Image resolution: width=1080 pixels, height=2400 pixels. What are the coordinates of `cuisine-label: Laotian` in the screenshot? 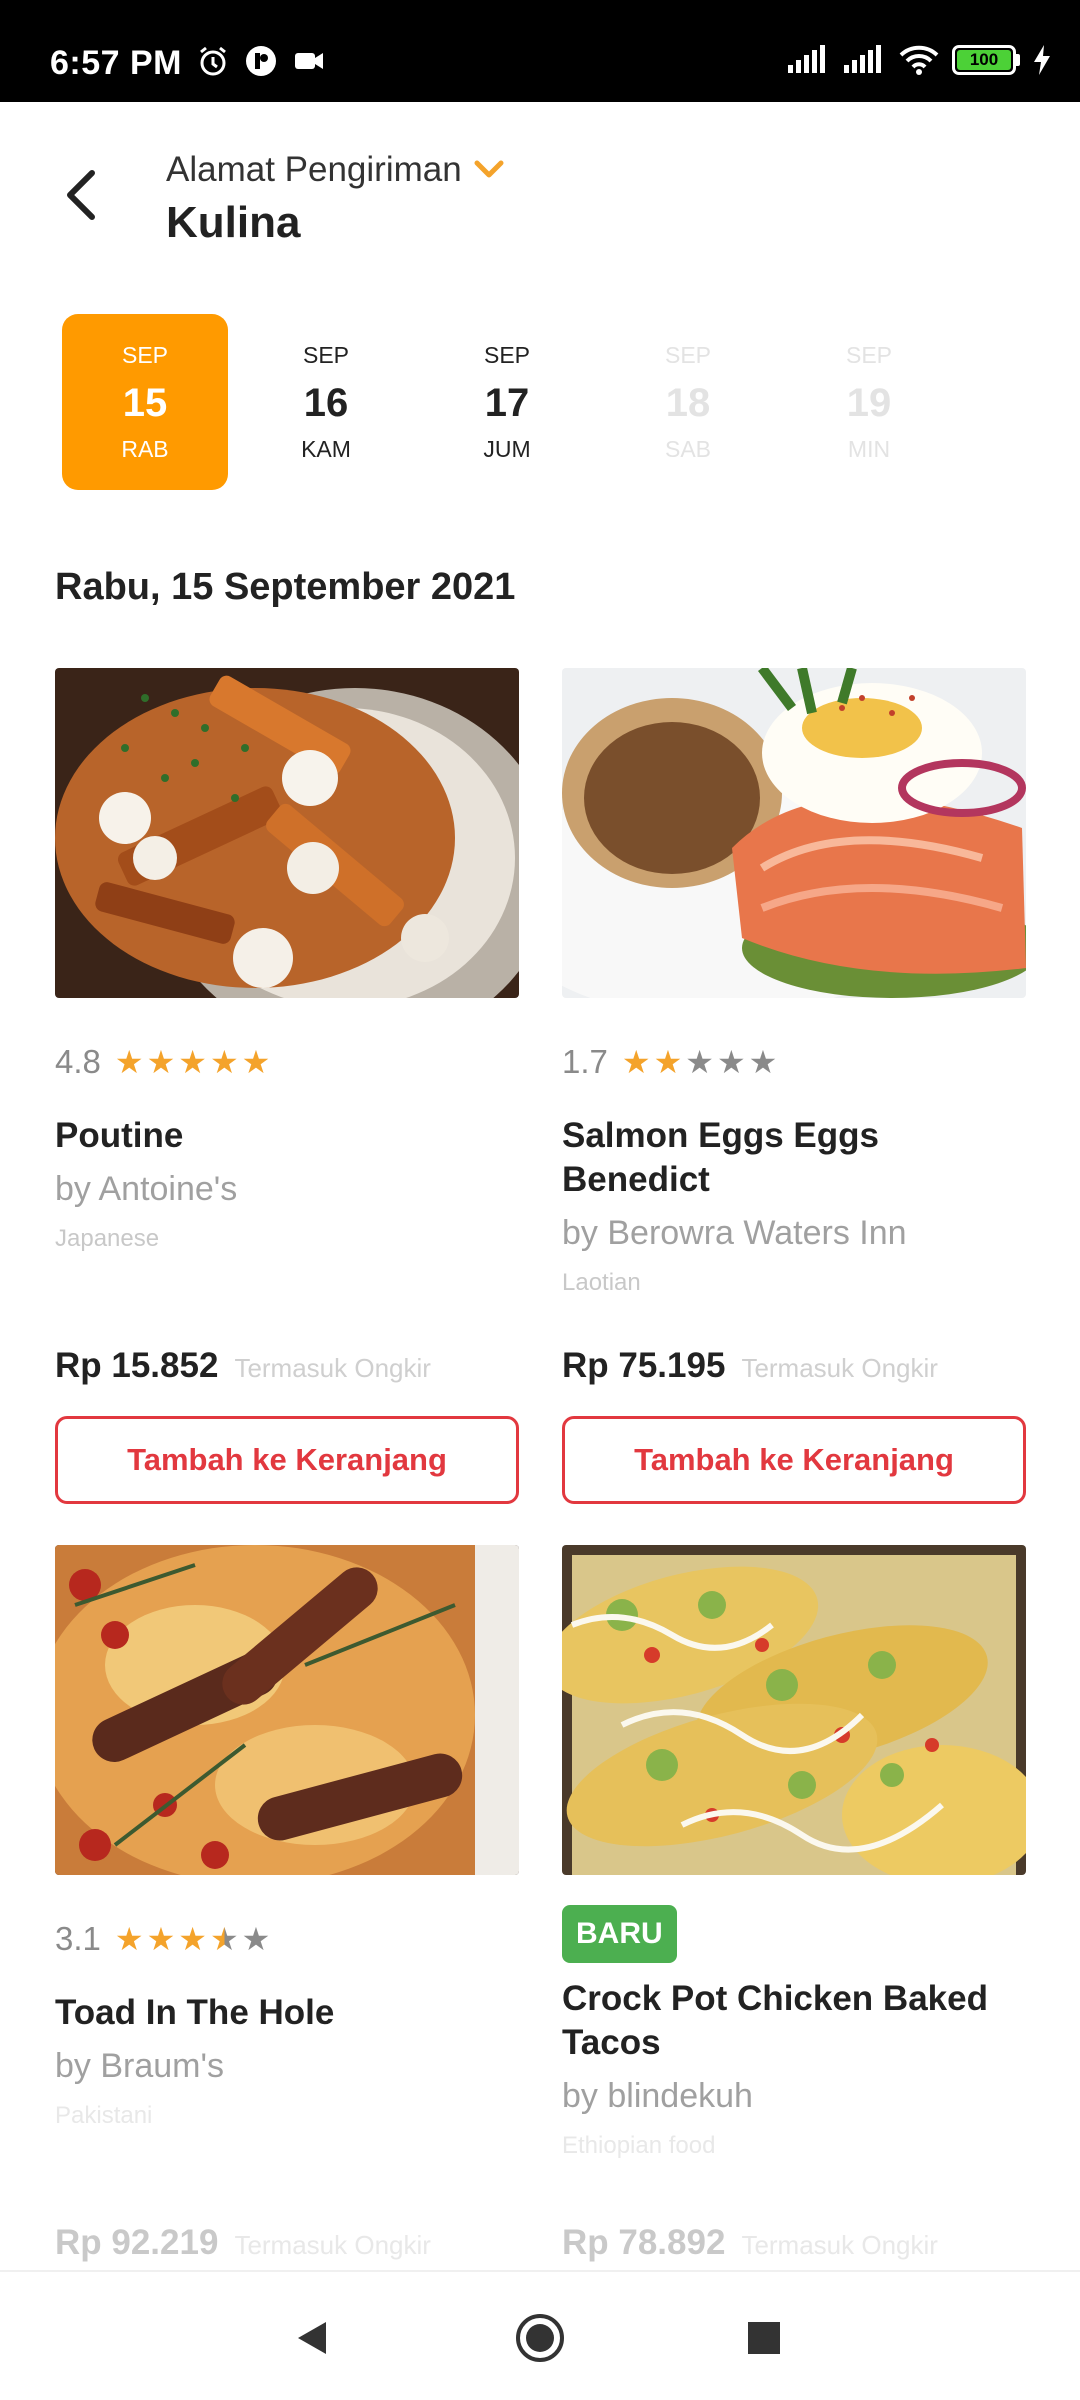 It's located at (601, 1282).